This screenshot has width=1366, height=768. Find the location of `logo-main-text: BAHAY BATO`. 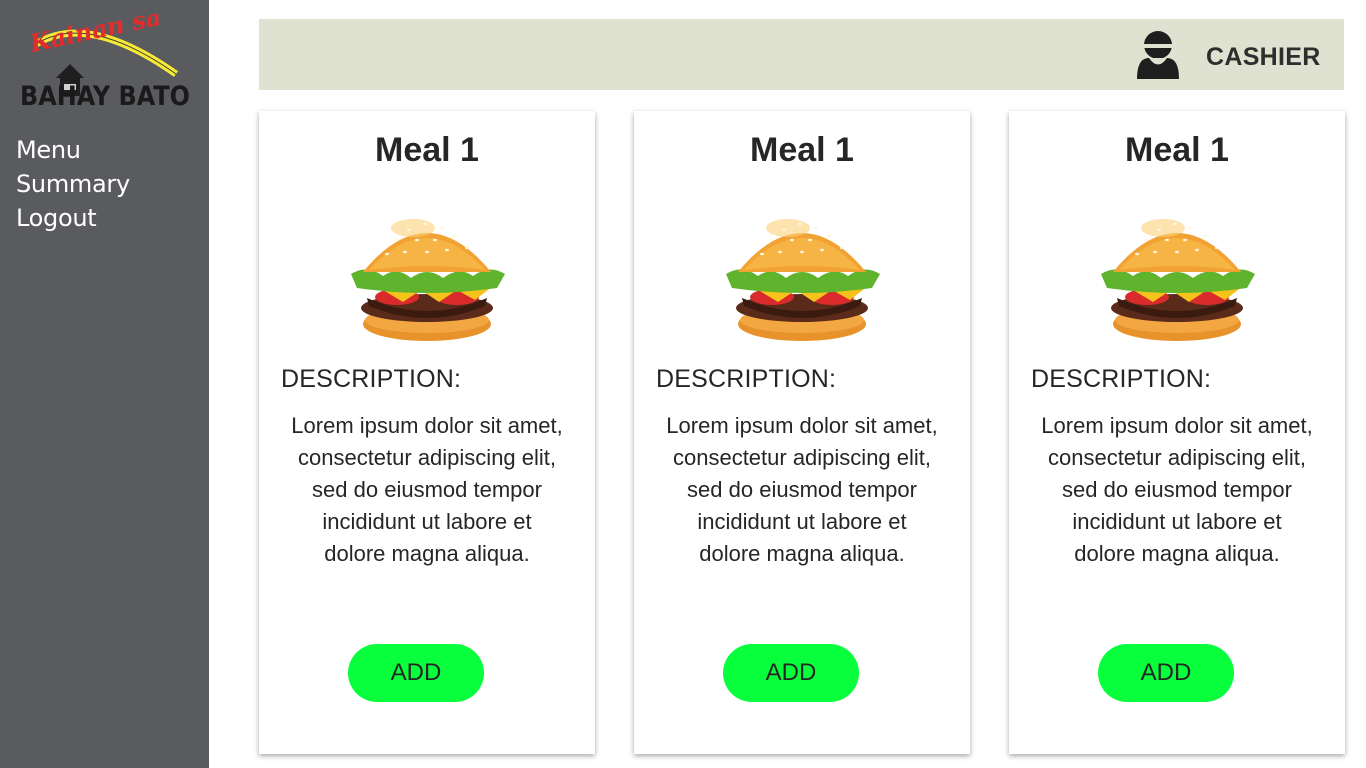

logo-main-text: BAHAY BATO is located at coordinates (105, 96).